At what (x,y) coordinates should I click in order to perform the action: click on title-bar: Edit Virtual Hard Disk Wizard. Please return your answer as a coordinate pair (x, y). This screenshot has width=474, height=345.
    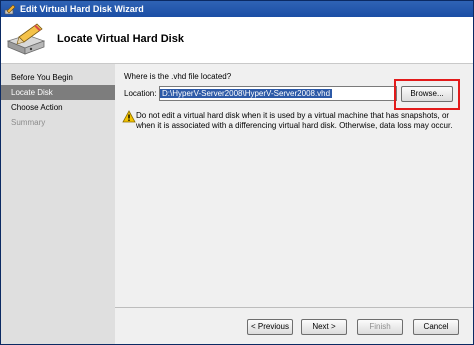
    Looking at the image, I should click on (237, 9).